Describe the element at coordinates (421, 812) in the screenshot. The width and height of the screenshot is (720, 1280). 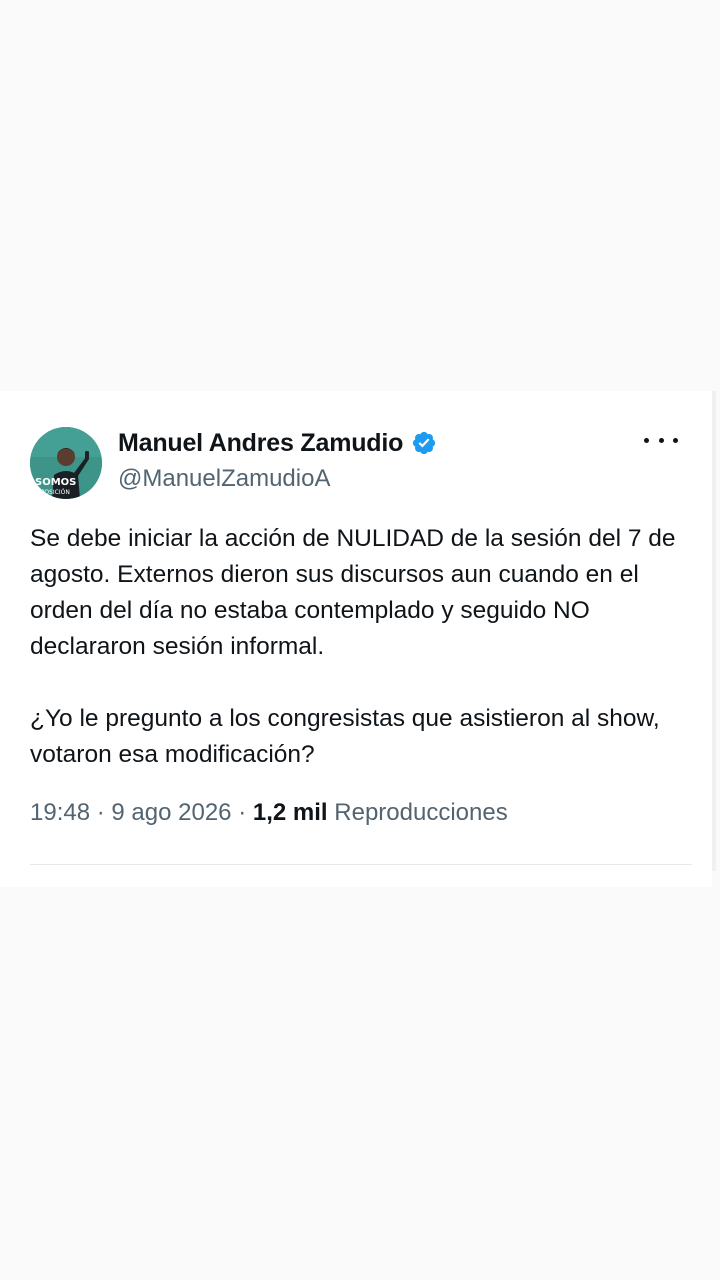
I see `views-label: Reproducciones` at that location.